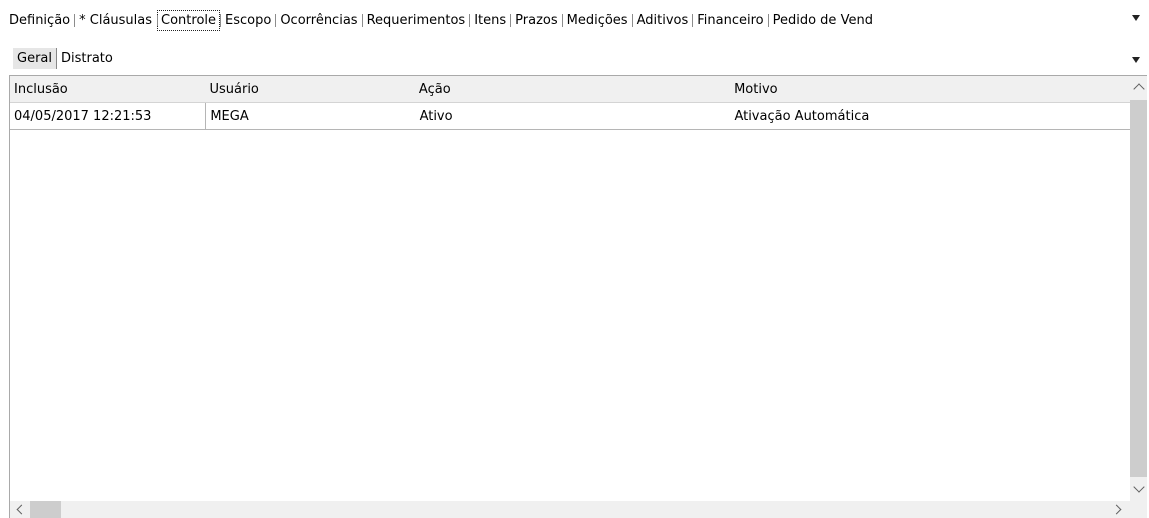 The width and height of the screenshot is (1149, 518). I want to click on tabs-overflow-dropdown-icon, so click(1136, 18).